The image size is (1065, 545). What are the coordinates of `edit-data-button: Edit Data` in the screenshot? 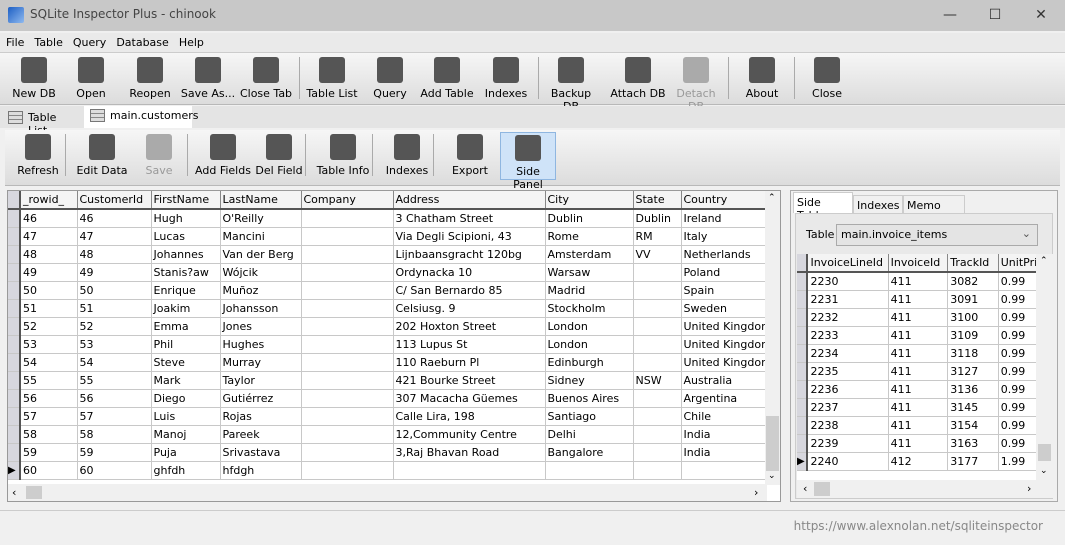 It's located at (102, 156).